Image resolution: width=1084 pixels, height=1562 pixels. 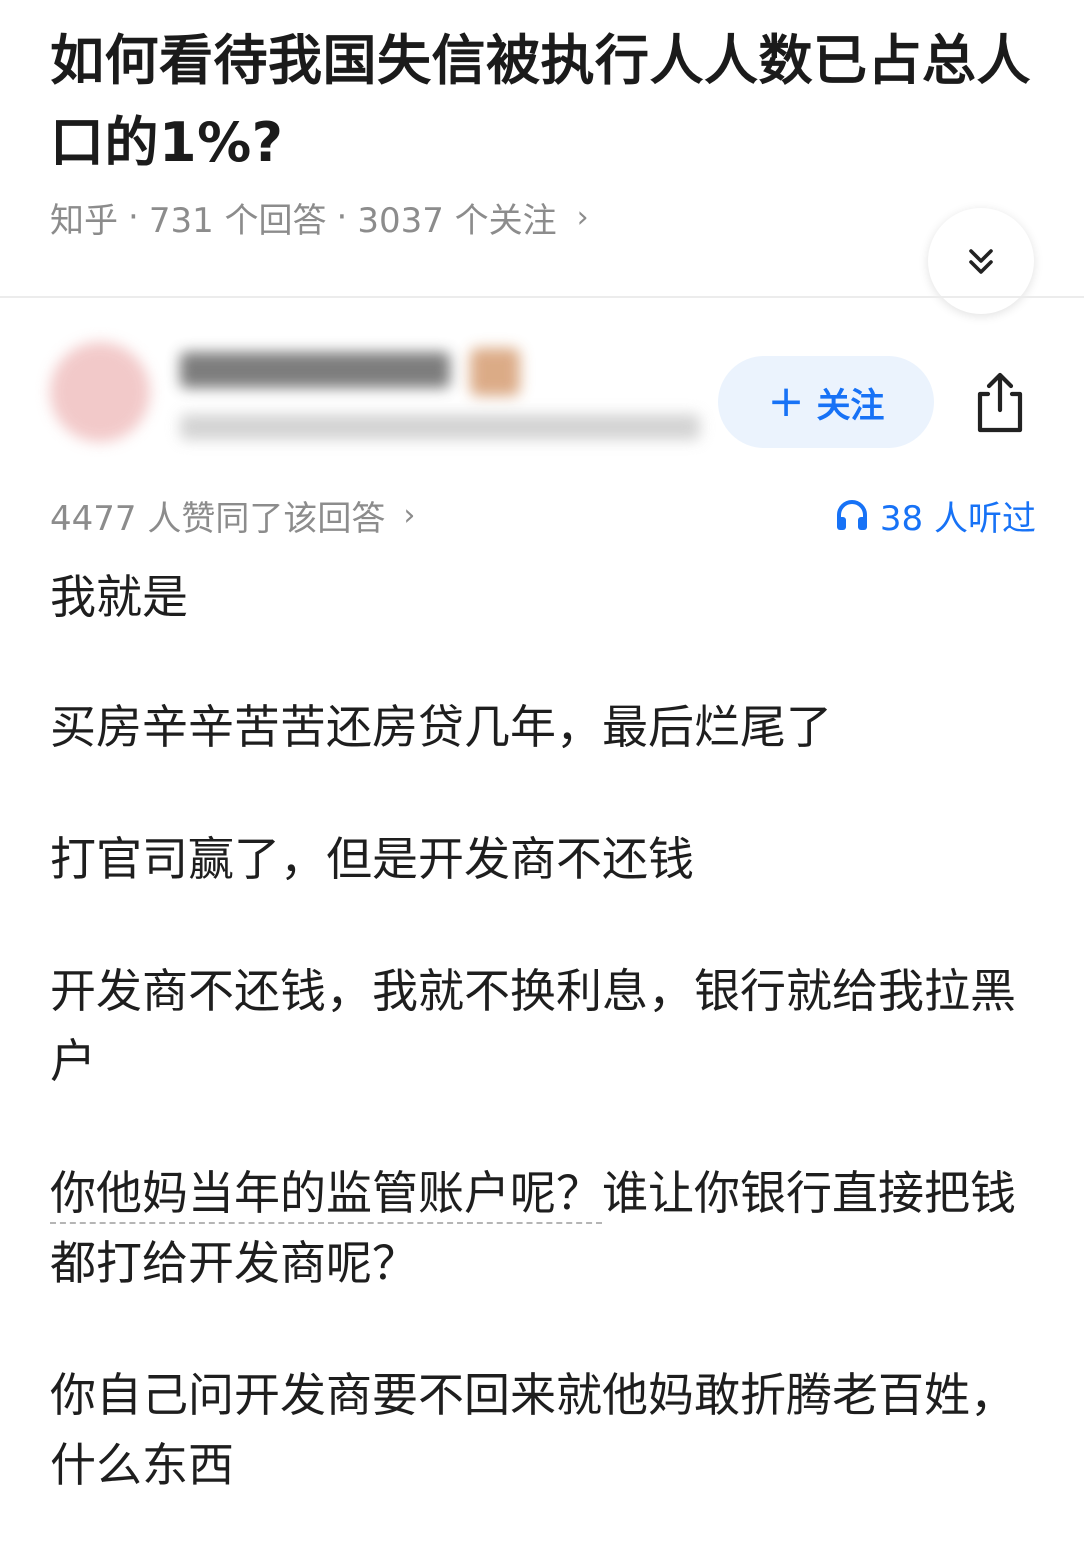 I want to click on collapse-button, so click(x=981, y=261).